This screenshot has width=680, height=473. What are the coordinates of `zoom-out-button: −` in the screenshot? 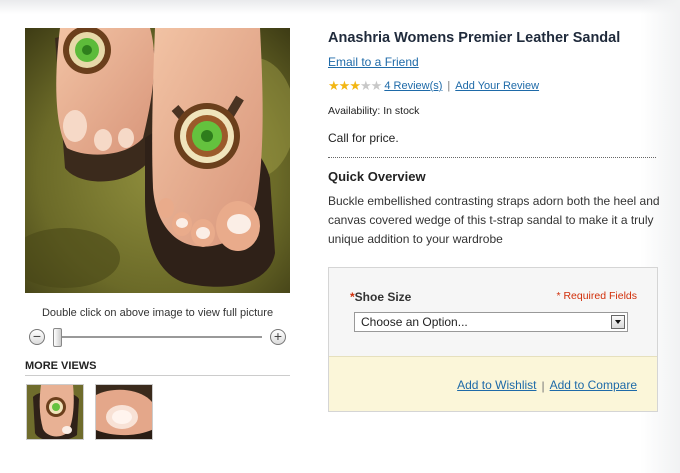 It's located at (37, 337).